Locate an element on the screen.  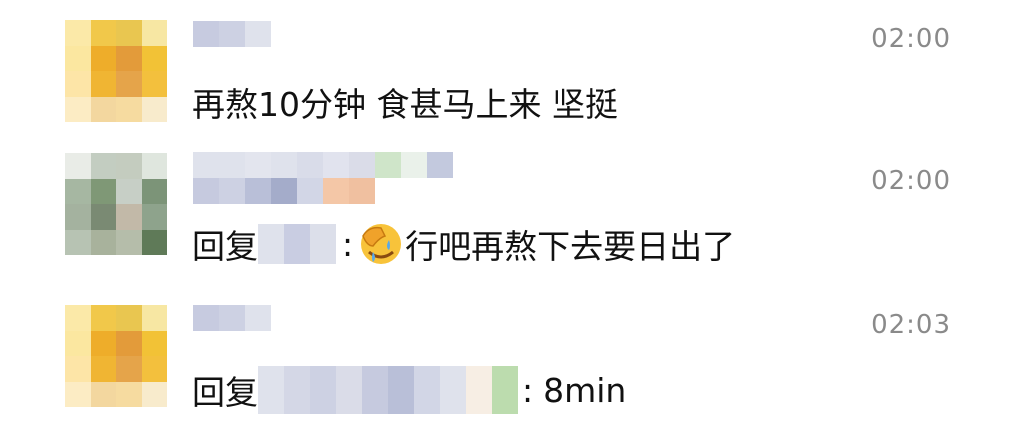
face-palm-crying-emoji is located at coordinates (381, 244).